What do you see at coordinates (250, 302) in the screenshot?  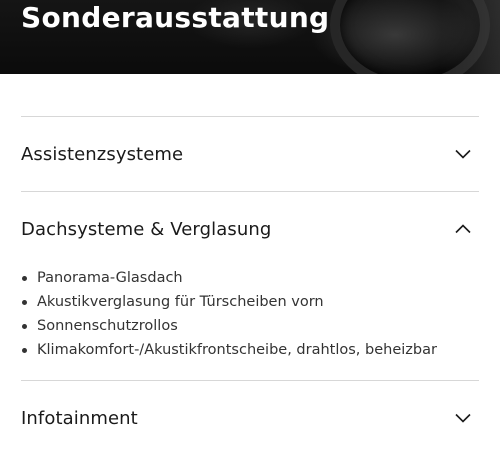 I see `list-item: Akustikverglasung für Türscheiben vorn` at bounding box center [250, 302].